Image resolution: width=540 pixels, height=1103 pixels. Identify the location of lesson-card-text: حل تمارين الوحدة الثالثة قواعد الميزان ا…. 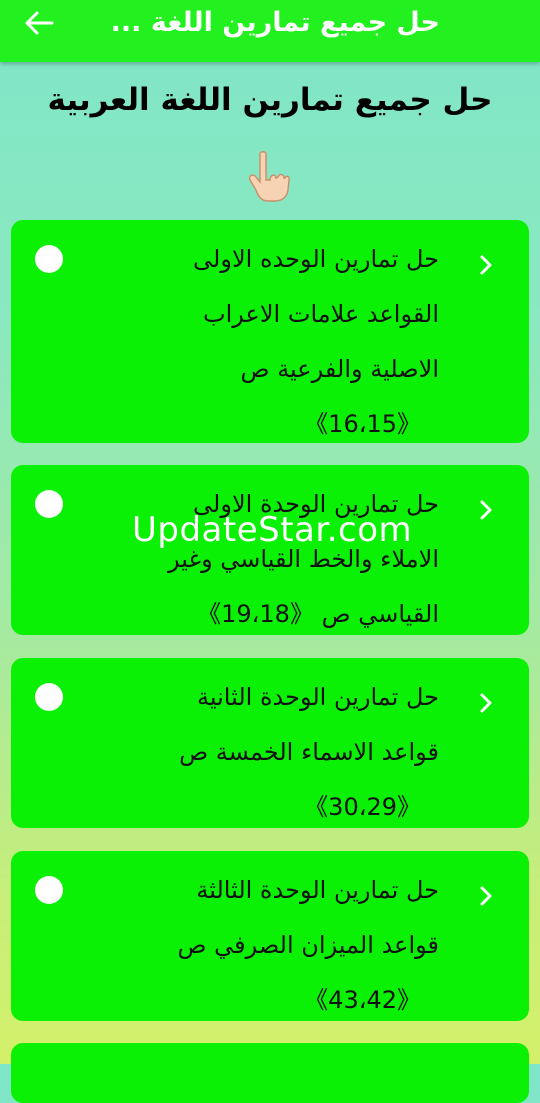
(274, 945).